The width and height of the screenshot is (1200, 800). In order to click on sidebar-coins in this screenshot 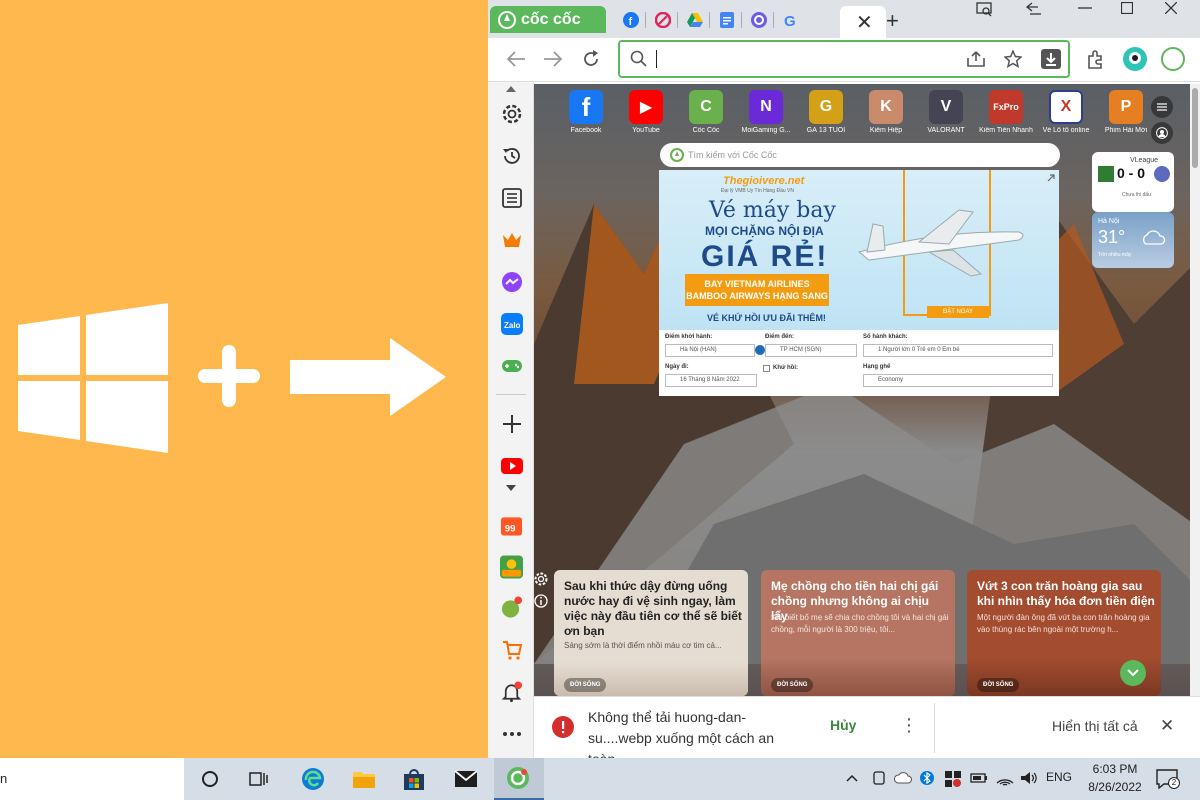, I will do `click(511, 566)`.